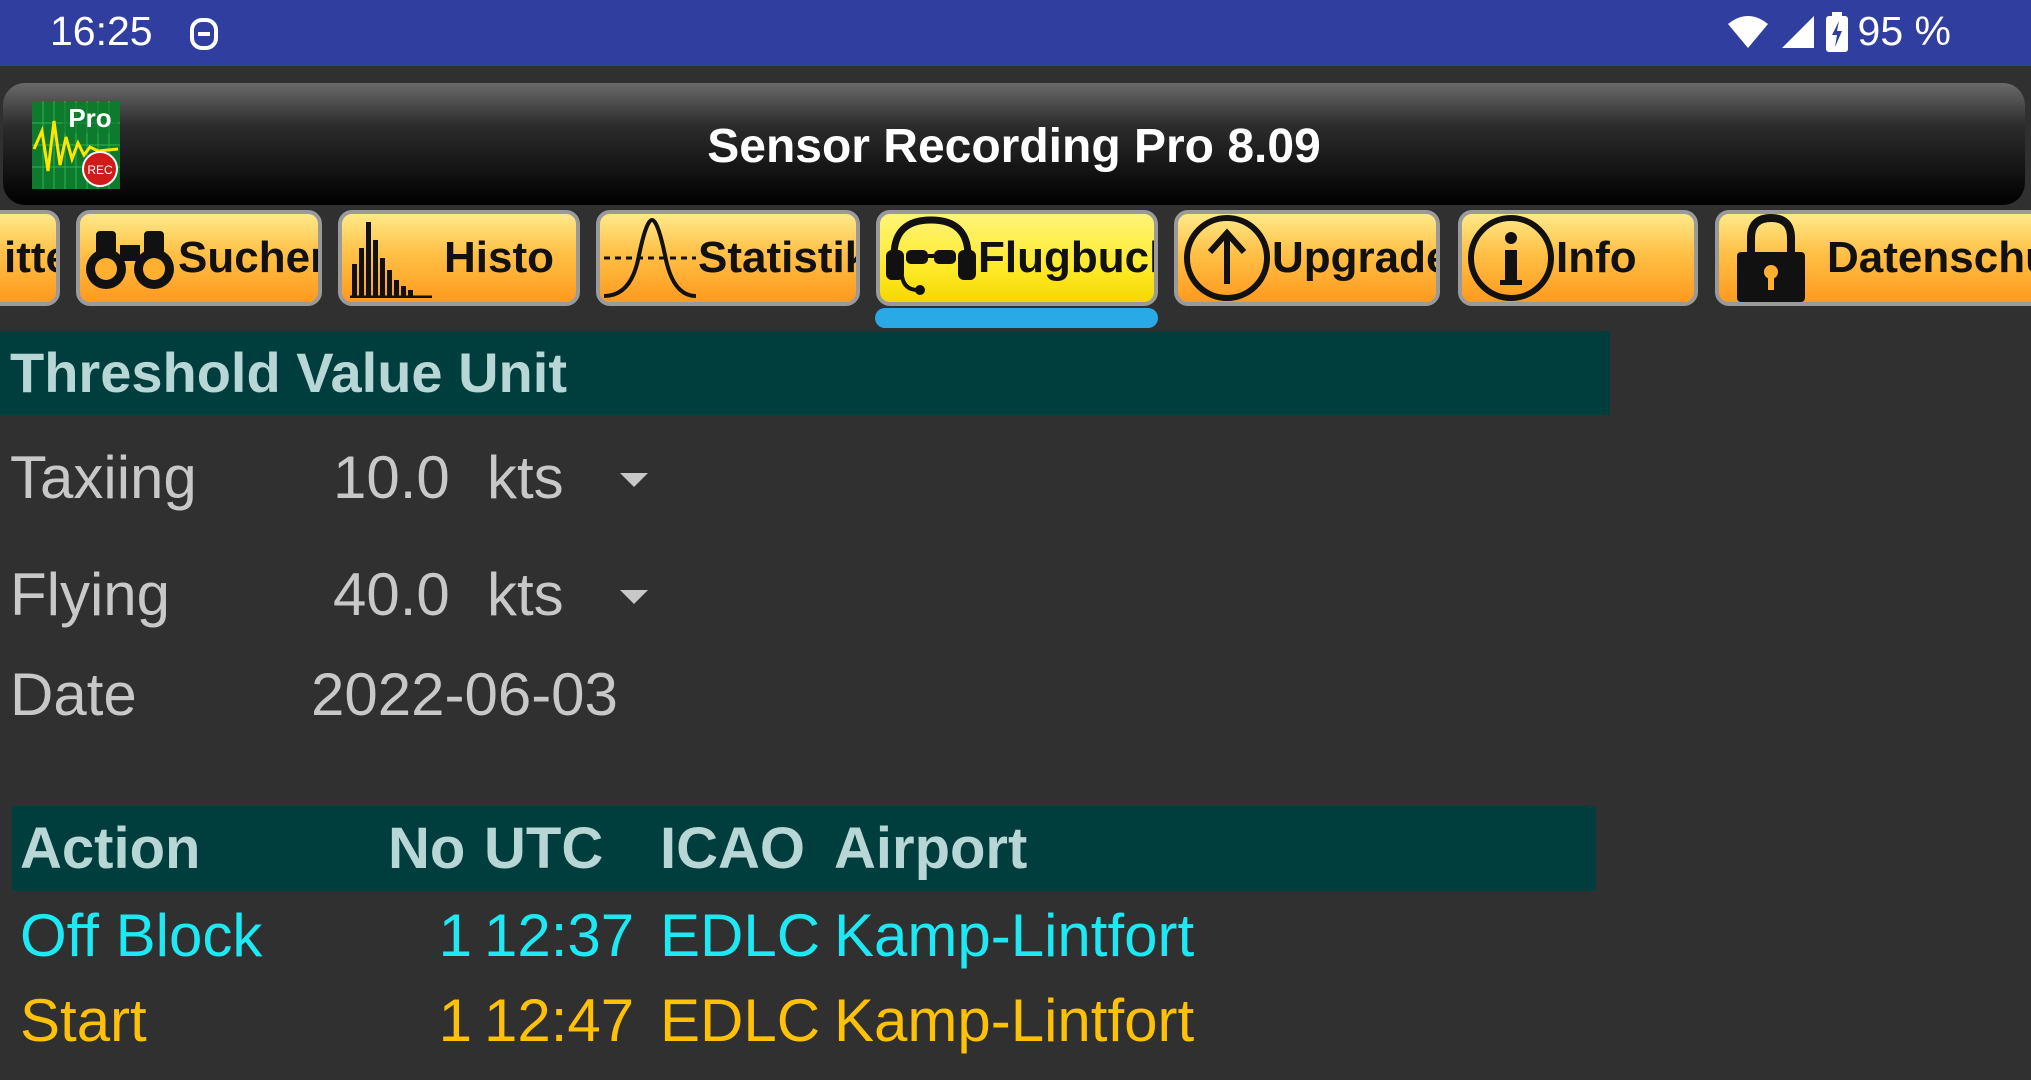  Describe the element at coordinates (559, 1020) in the screenshot. I see `row-utc: 12:47` at that location.